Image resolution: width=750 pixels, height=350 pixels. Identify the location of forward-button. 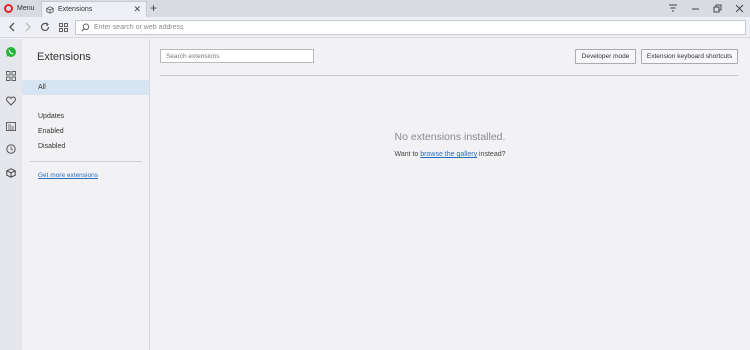
(28, 27).